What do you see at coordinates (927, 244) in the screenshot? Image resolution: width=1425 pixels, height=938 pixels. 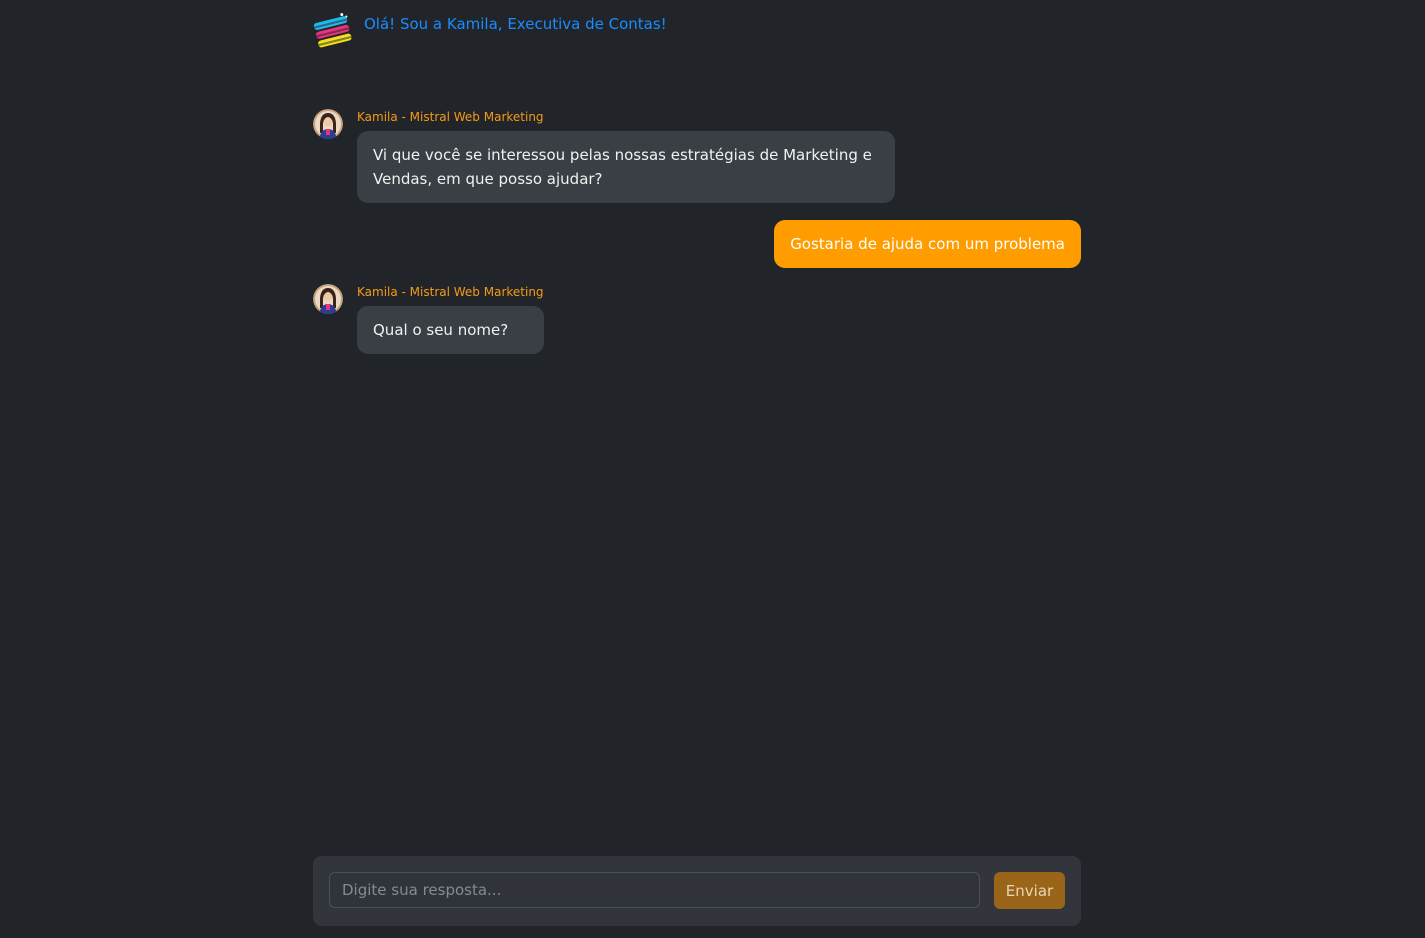 I see `user-message-bubble: Gostaria de ajuda com um problema` at bounding box center [927, 244].